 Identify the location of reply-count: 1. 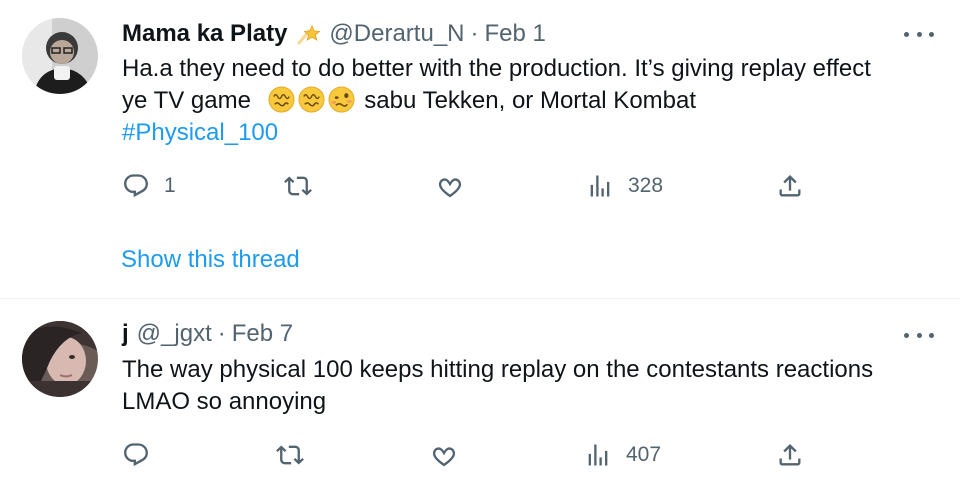
(170, 185).